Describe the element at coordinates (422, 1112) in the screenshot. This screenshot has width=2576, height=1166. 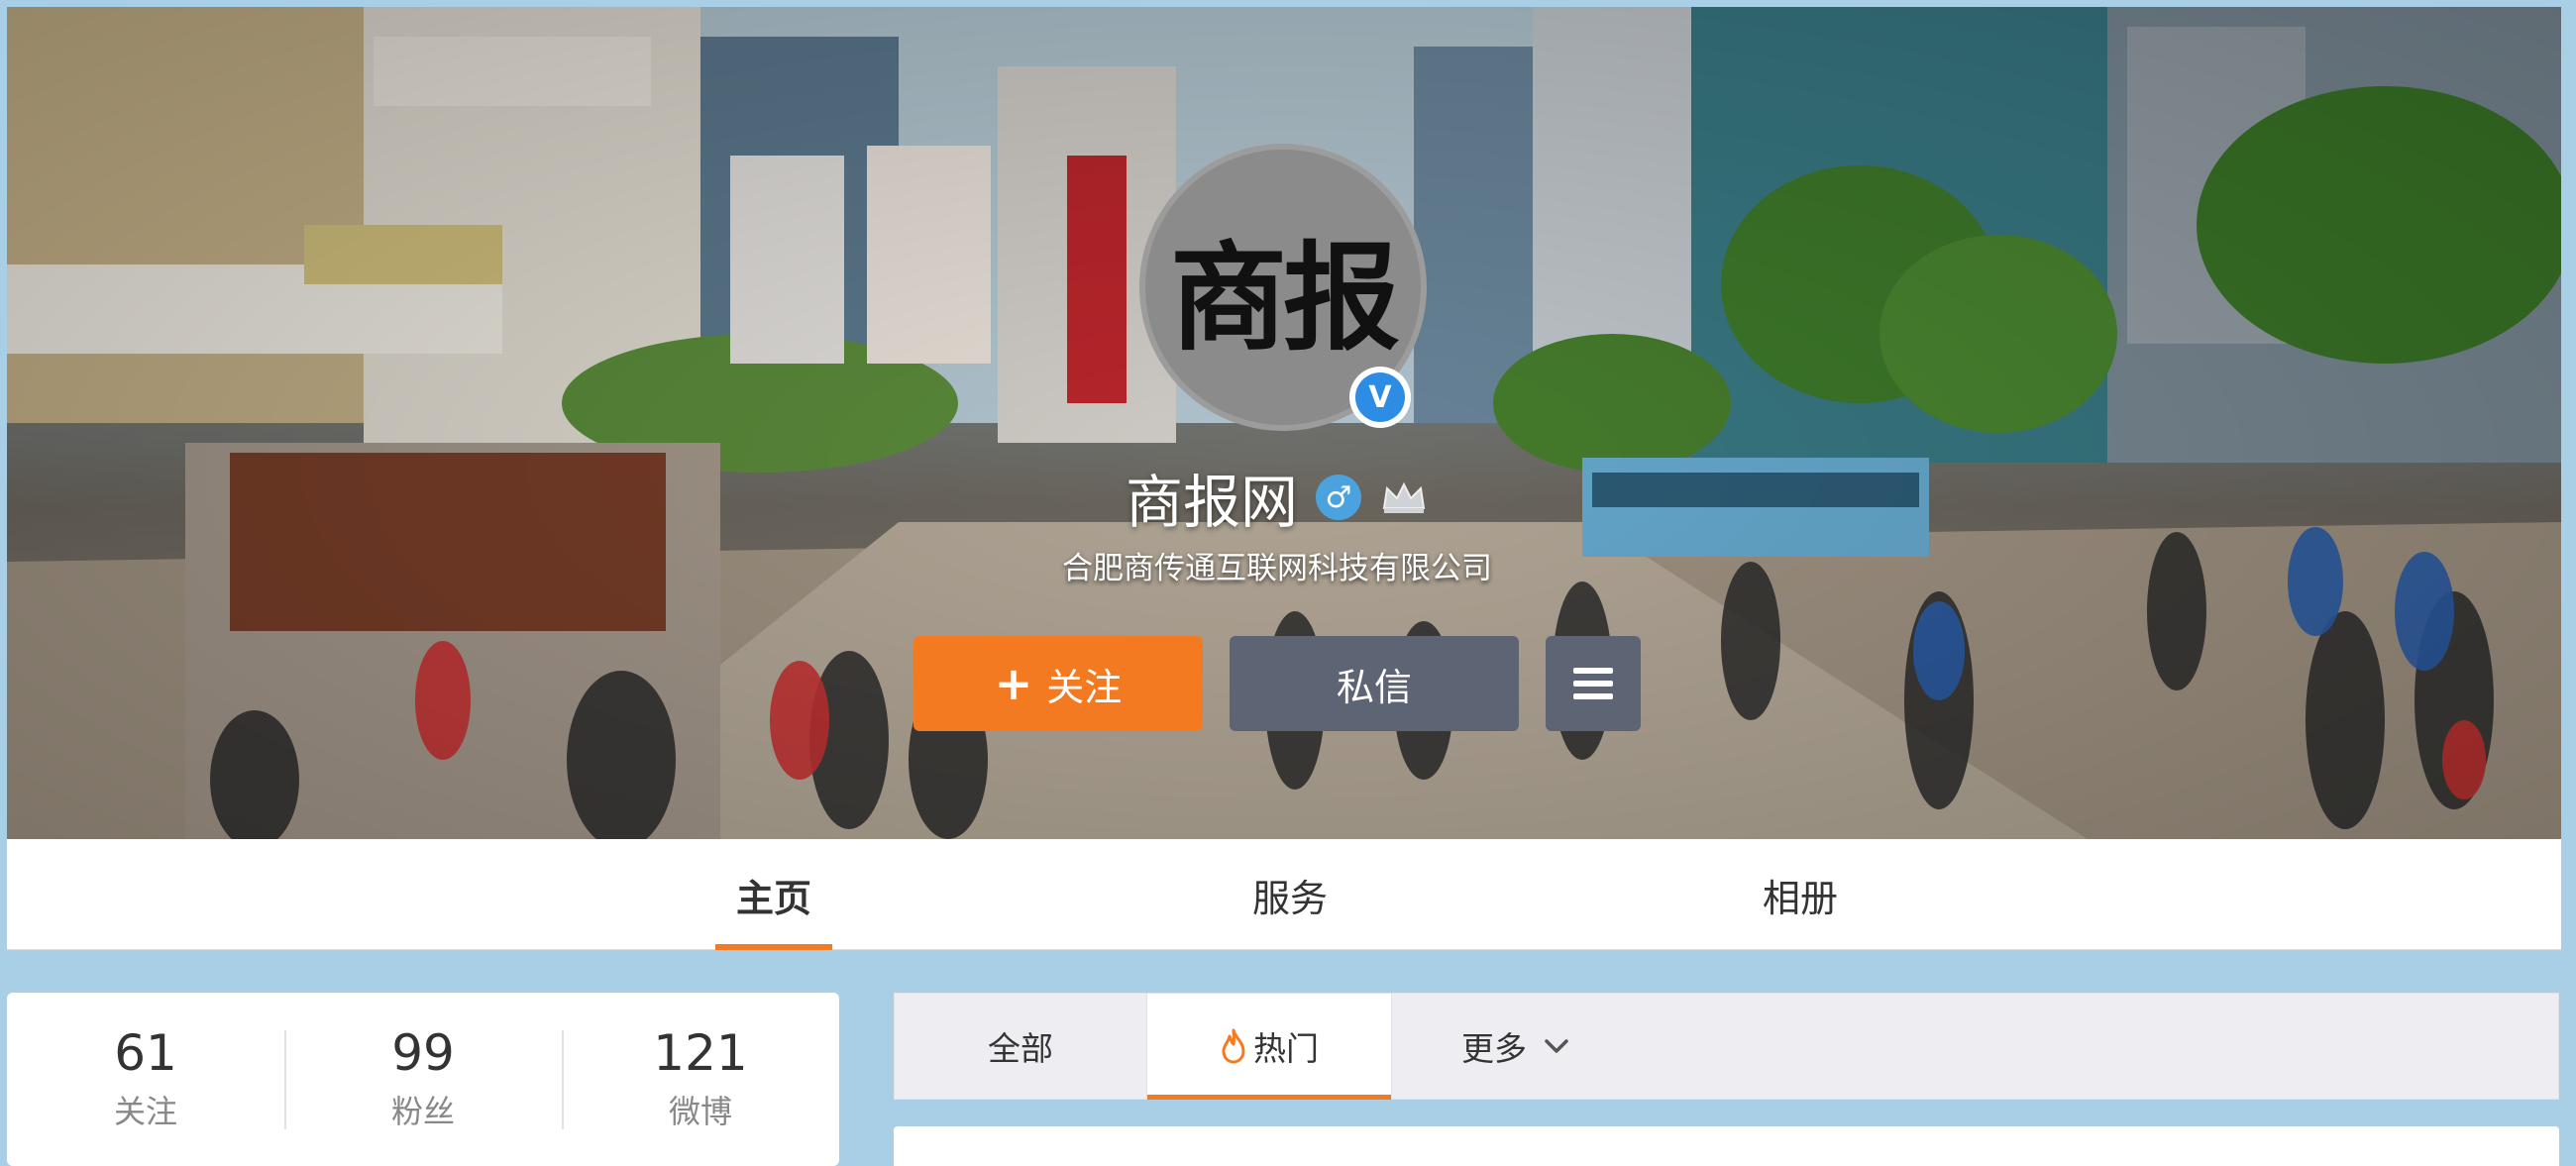
I see `stat-label: 粉丝` at that location.